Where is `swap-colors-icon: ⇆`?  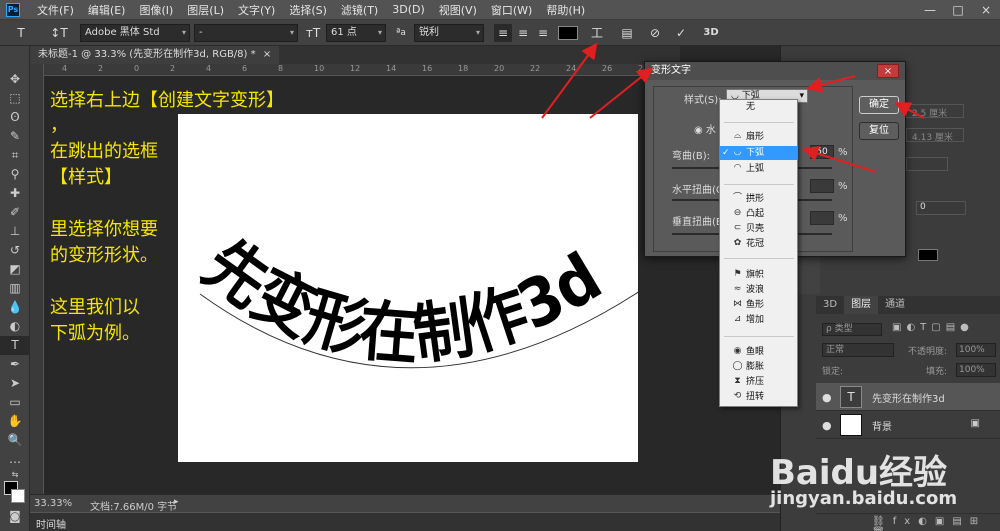
swap-colors-icon: ⇆ is located at coordinates (15, 475).